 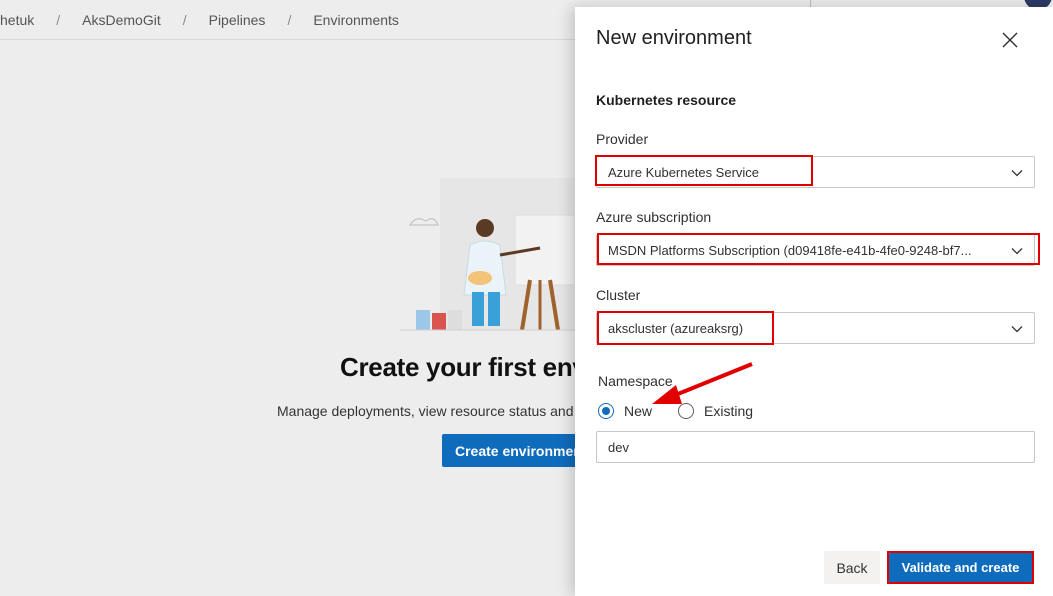 I want to click on namespace-input, so click(x=815, y=447).